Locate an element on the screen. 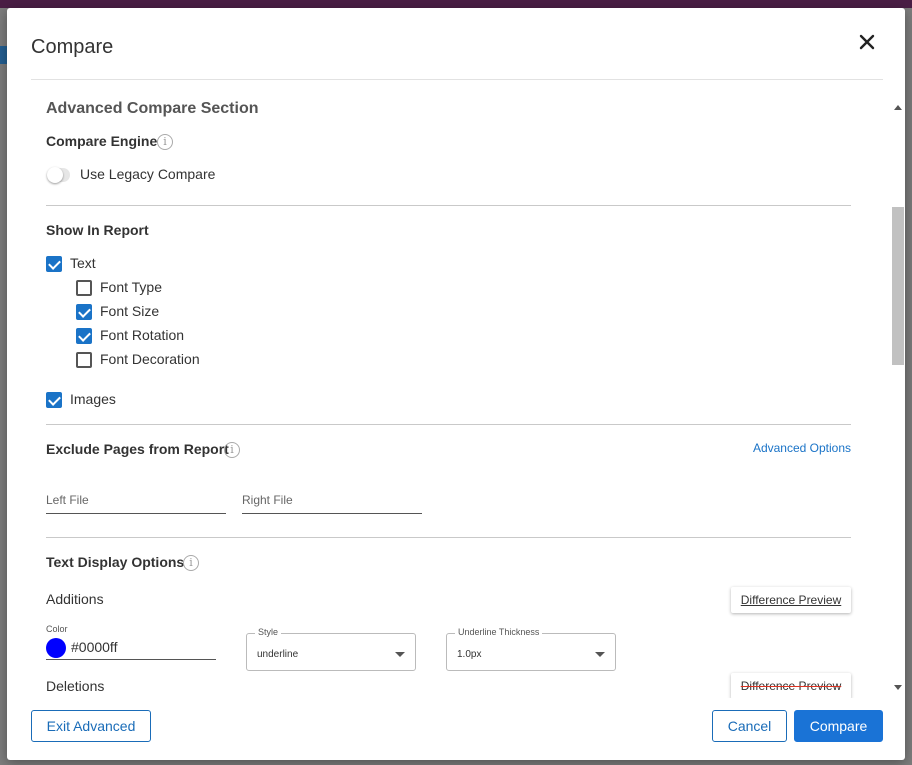  content-scrollbar is located at coordinates (898, 396).